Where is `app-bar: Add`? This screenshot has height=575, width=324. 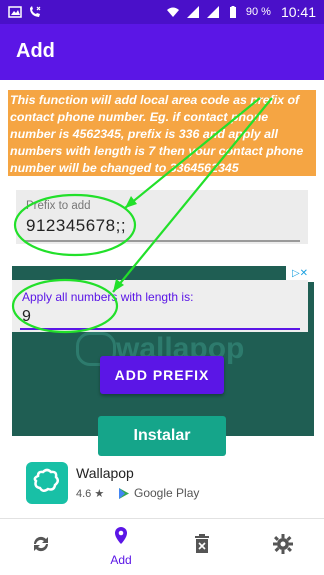 app-bar: Add is located at coordinates (162, 52).